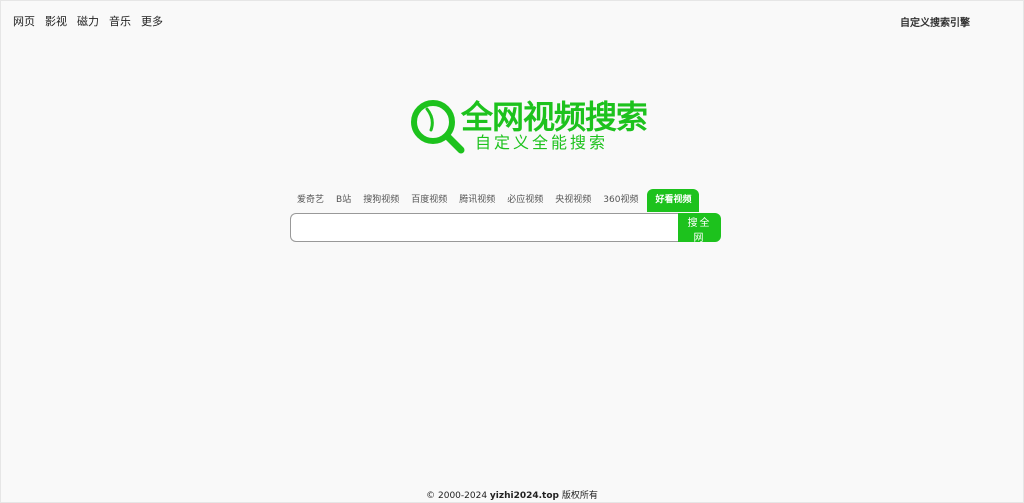 This screenshot has height=503, width=1024. What do you see at coordinates (458, 496) in the screenshot?
I see `footer-prefix: © 2000-2024` at bounding box center [458, 496].